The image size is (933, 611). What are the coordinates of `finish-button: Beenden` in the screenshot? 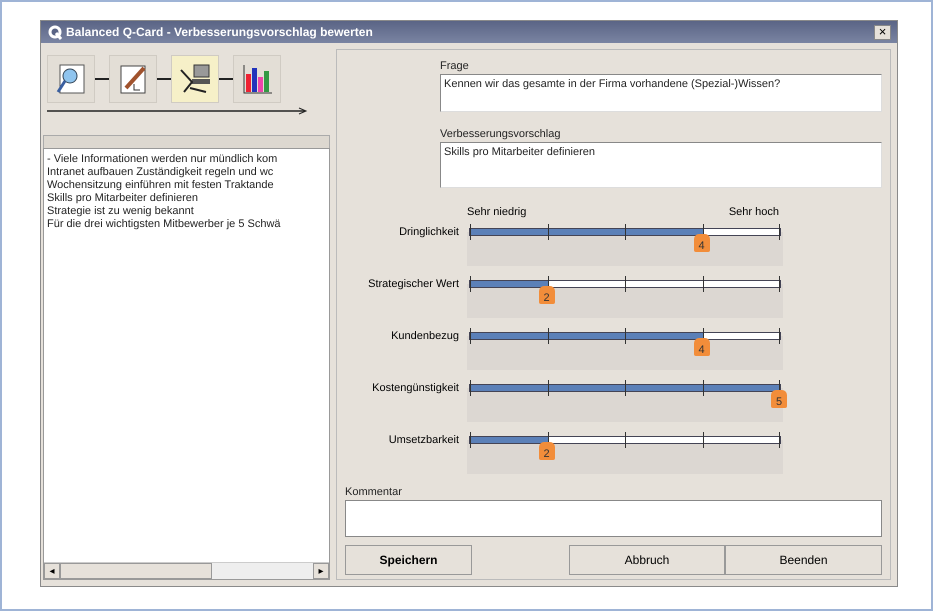 It's located at (803, 560).